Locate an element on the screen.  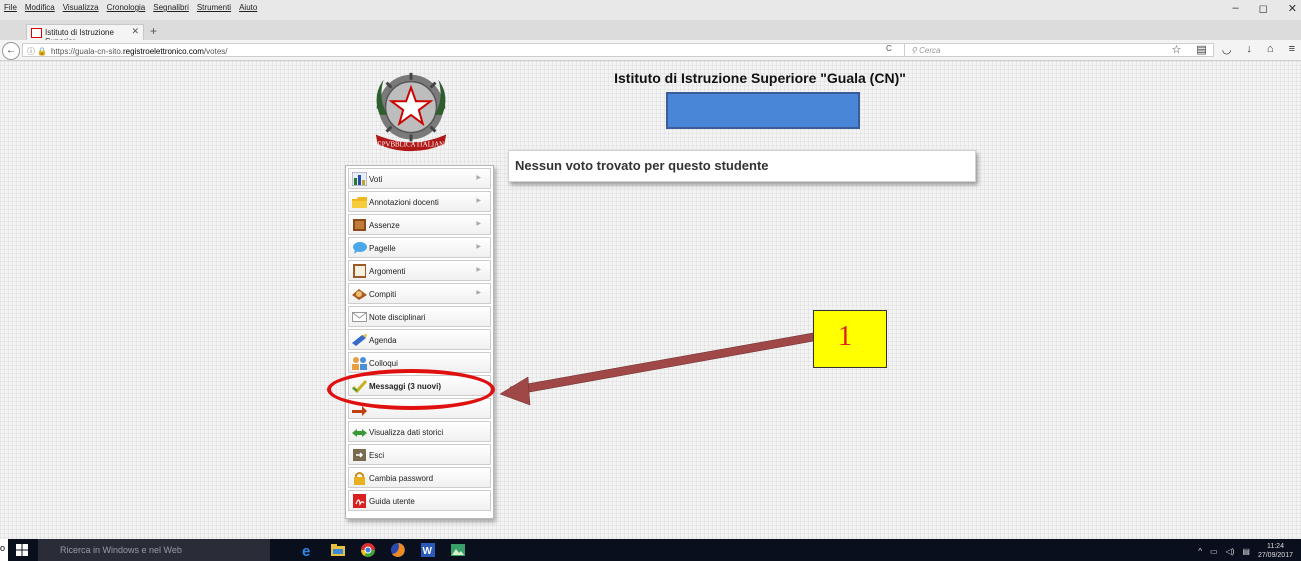
menu-item-assenze: Assenze ▶ is located at coordinates (419, 224).